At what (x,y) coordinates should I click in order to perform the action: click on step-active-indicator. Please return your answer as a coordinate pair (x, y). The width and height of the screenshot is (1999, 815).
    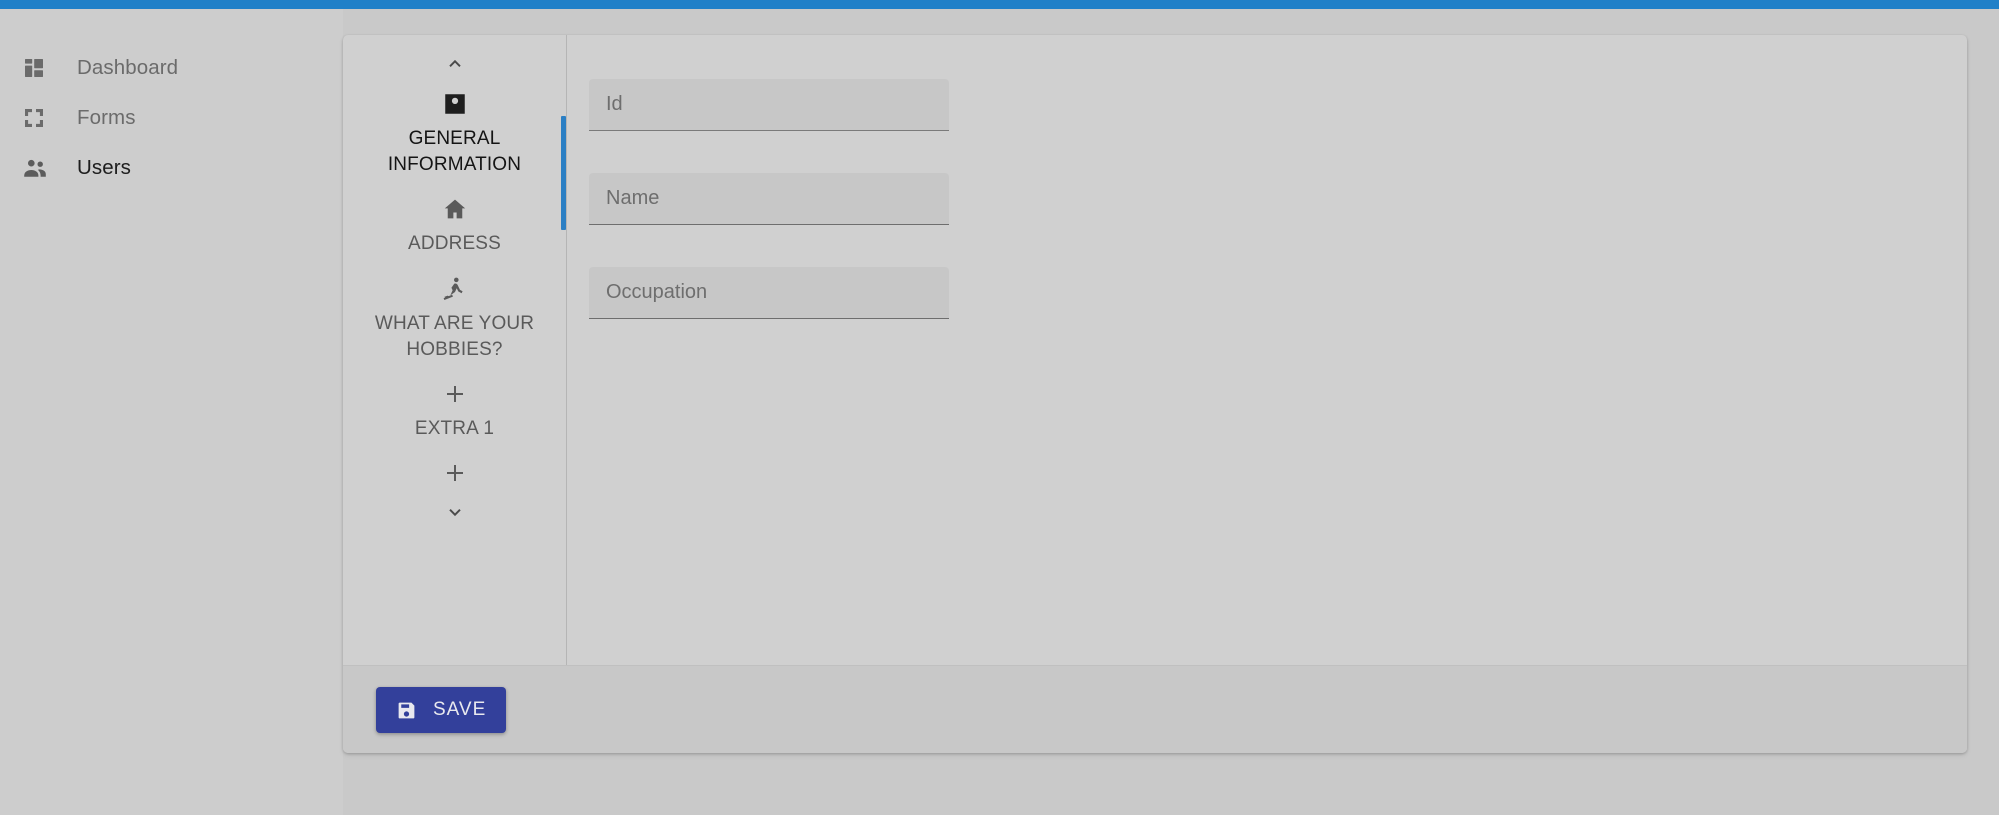
    Looking at the image, I should click on (563, 173).